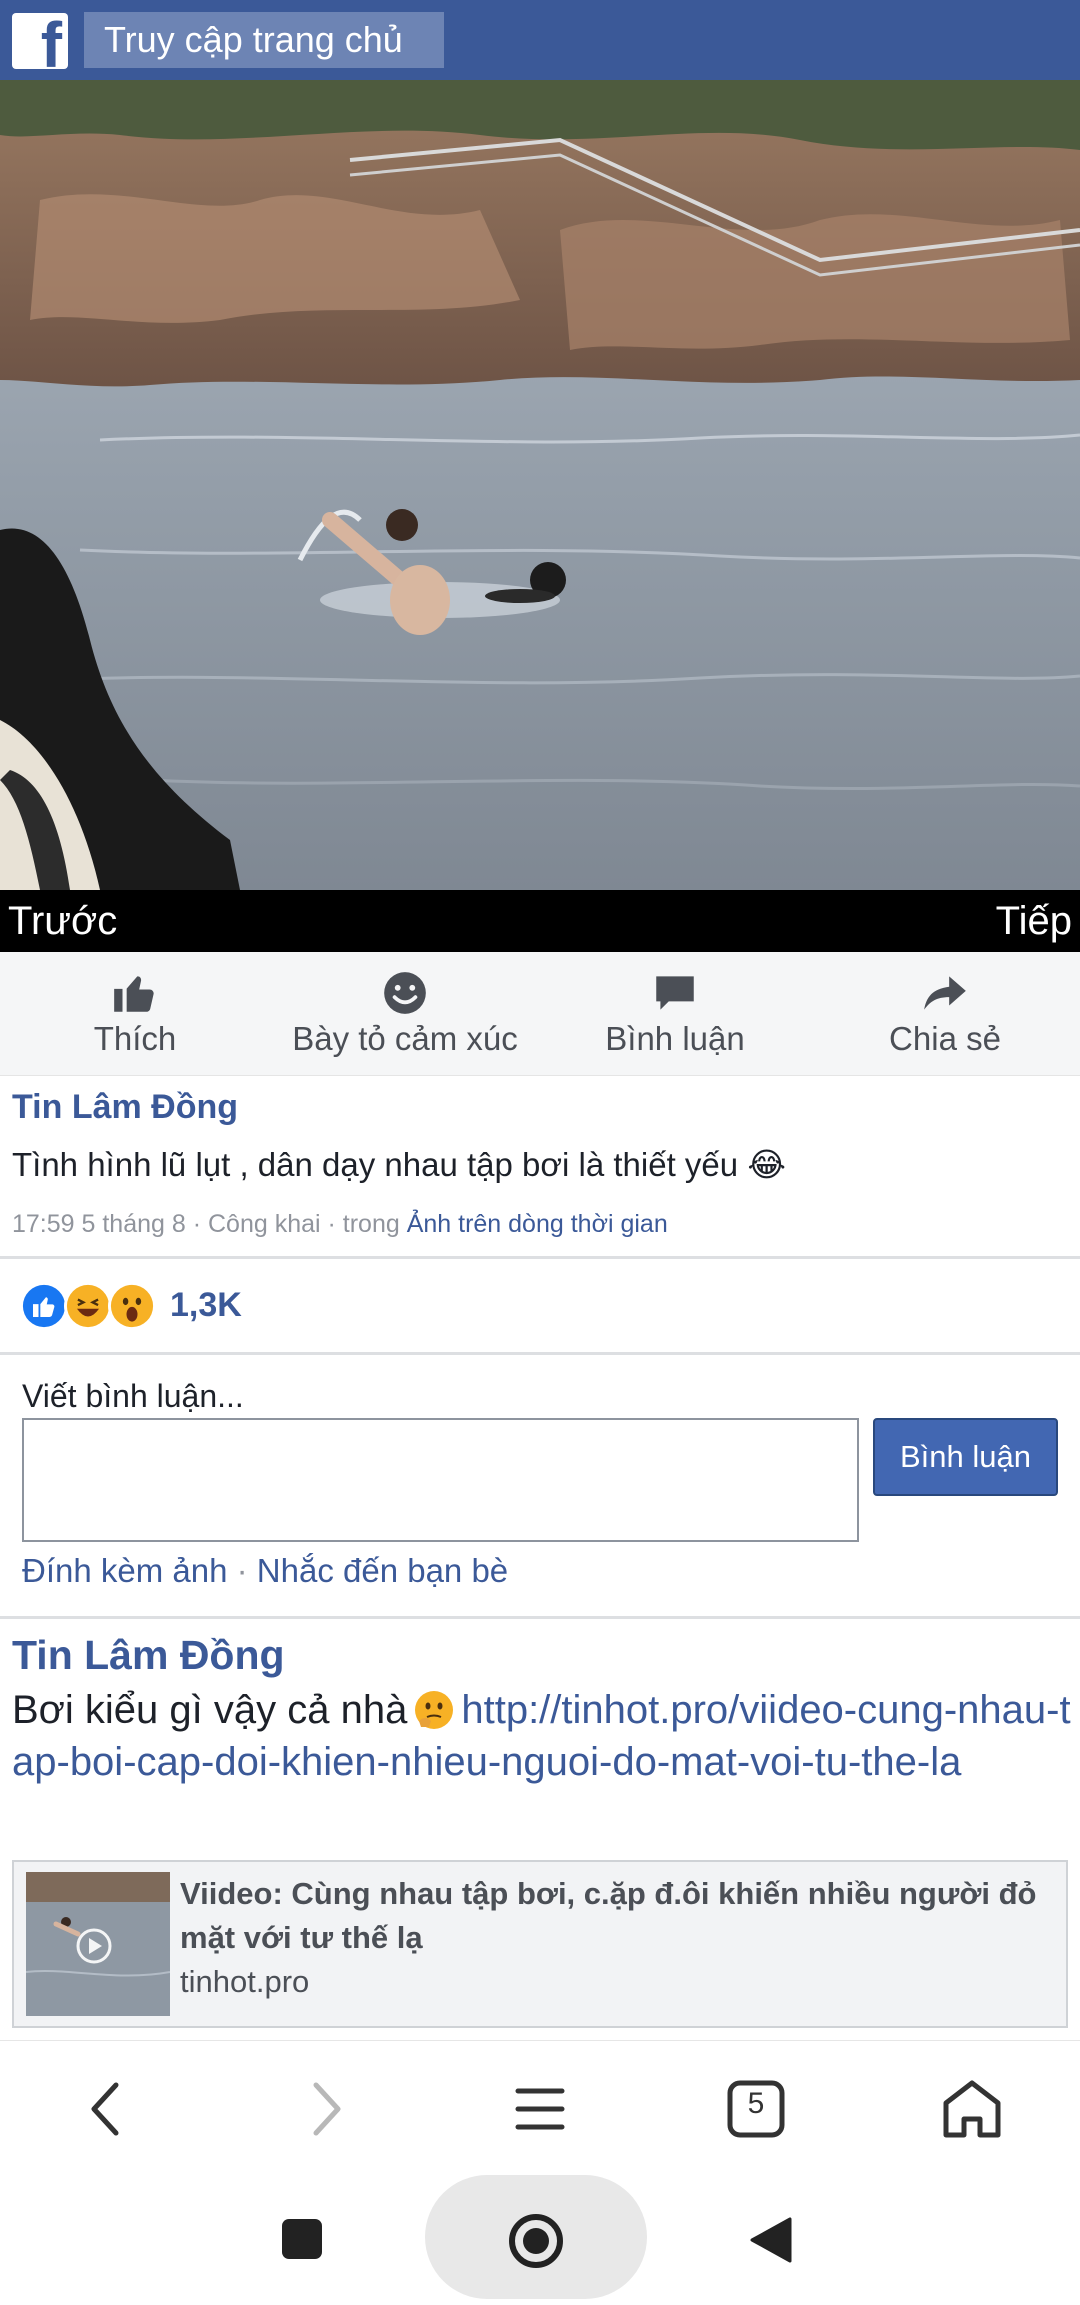 This screenshot has width=1080, height=2305. I want to click on back-icon, so click(108, 2109).